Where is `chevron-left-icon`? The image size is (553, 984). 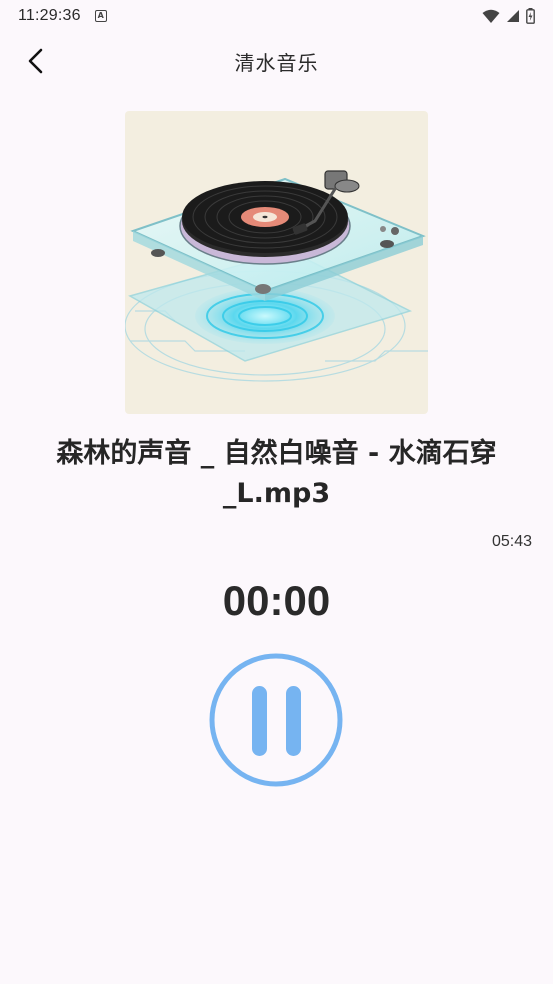 chevron-left-icon is located at coordinates (35, 61).